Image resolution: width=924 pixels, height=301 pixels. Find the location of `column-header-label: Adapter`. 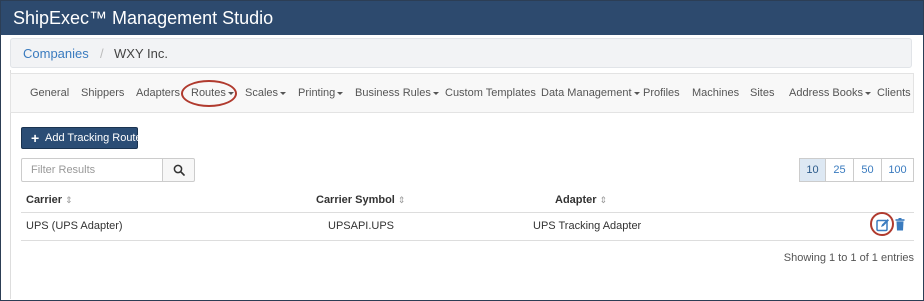

column-header-label: Adapter is located at coordinates (576, 200).